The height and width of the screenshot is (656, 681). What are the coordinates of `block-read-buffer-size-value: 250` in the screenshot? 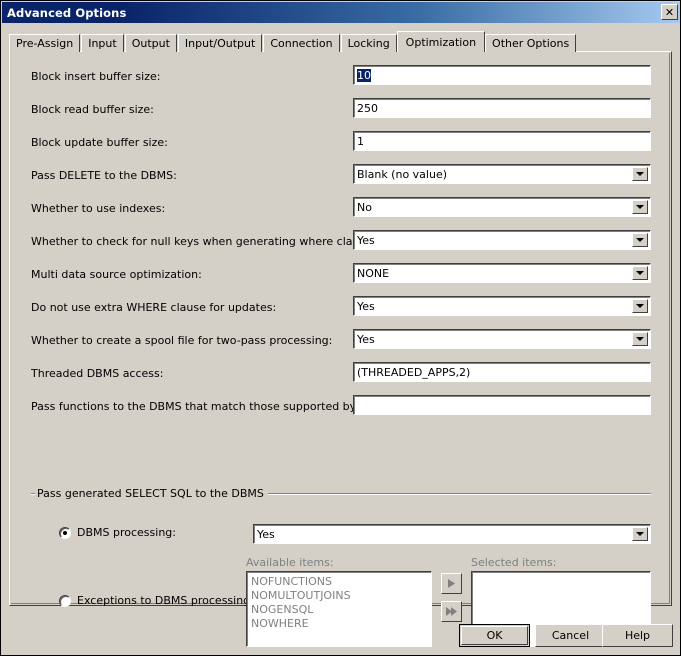 It's located at (367, 108).